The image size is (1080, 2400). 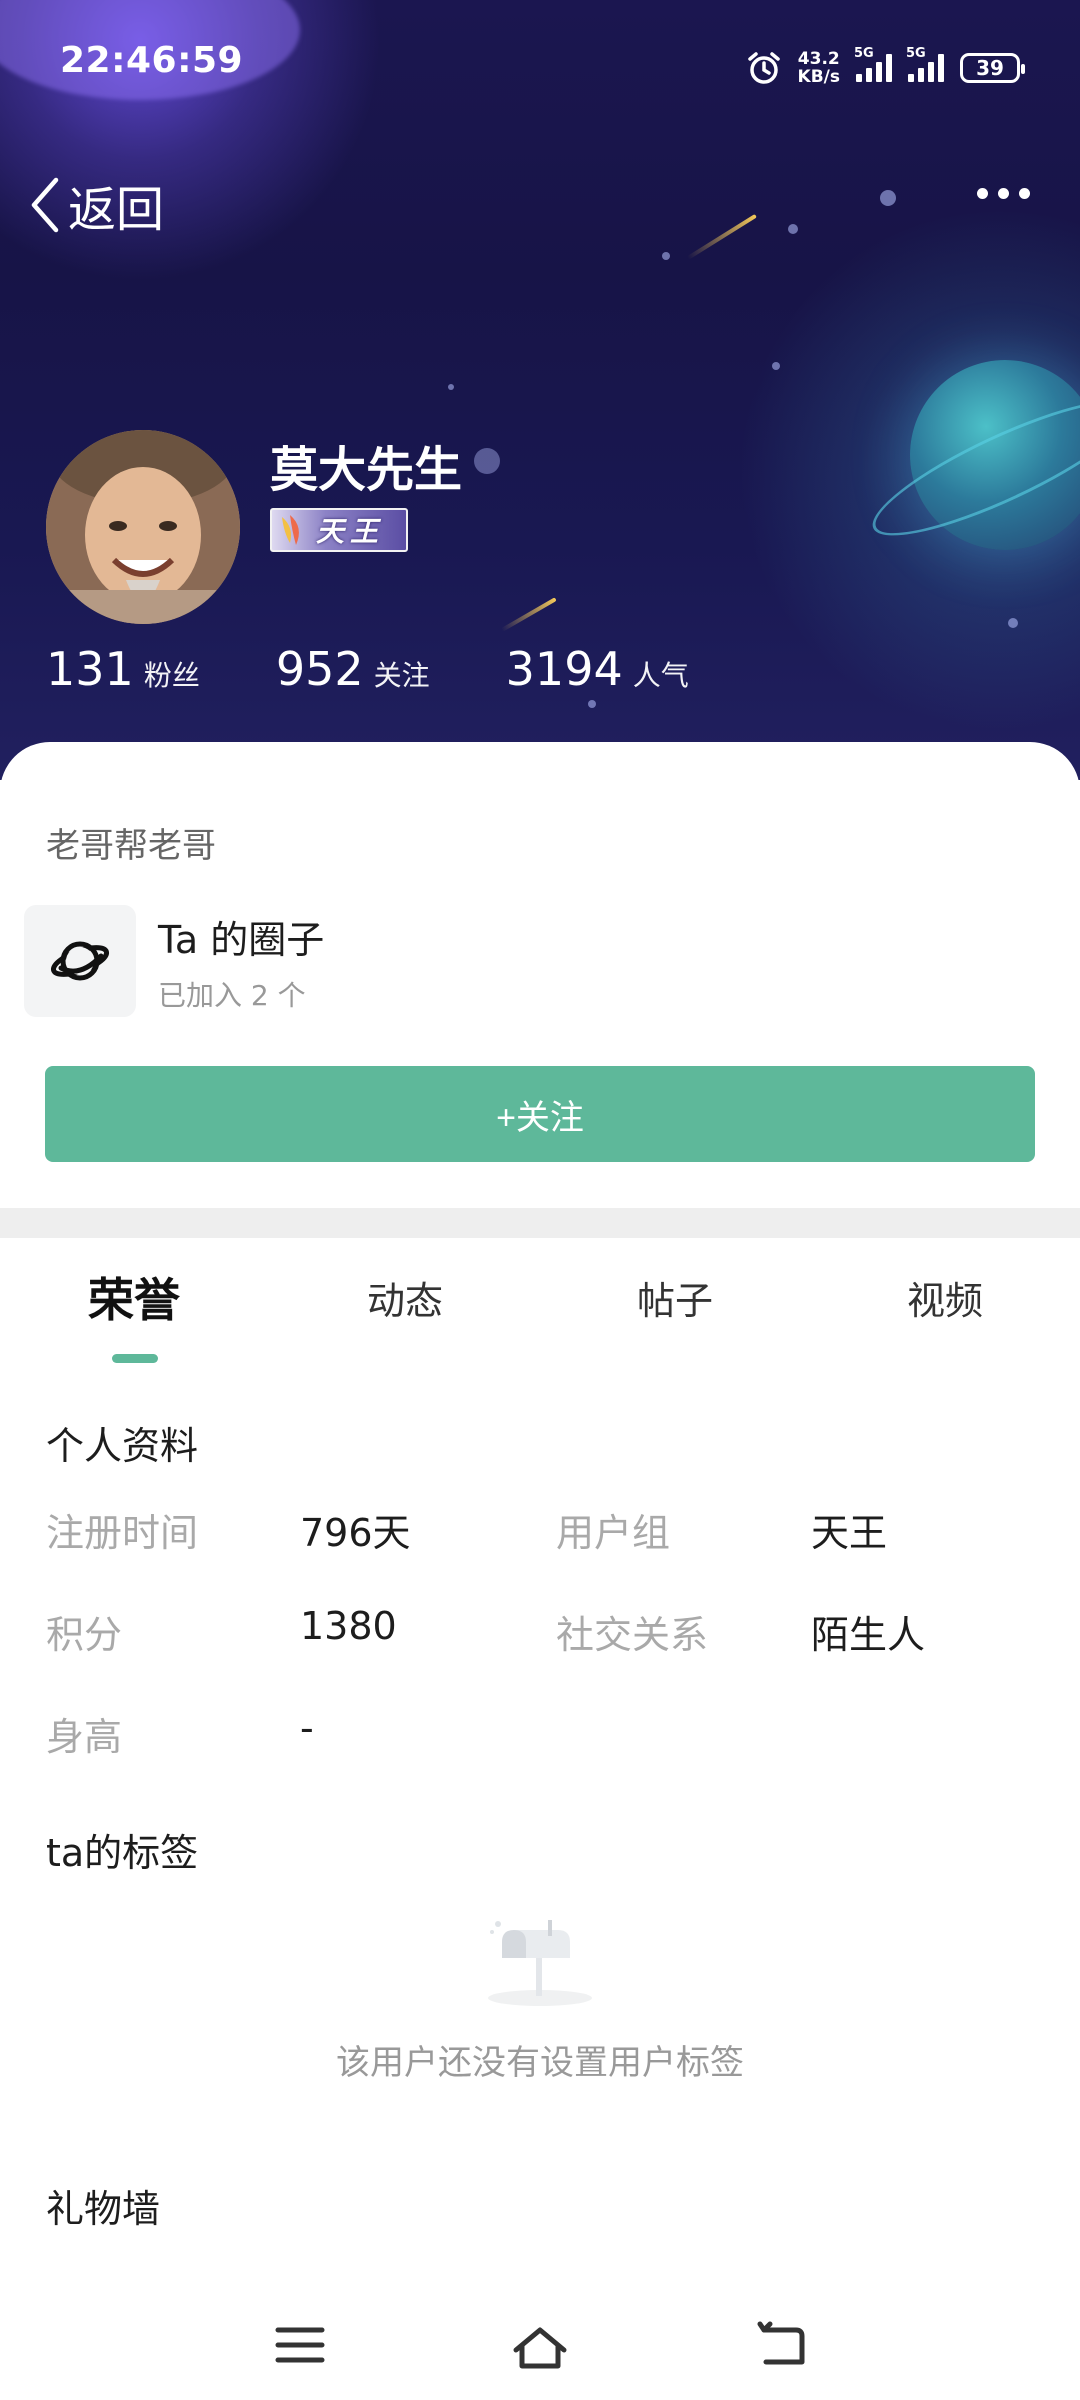 I want to click on info-label: 社交关系, so click(x=632, y=1635).